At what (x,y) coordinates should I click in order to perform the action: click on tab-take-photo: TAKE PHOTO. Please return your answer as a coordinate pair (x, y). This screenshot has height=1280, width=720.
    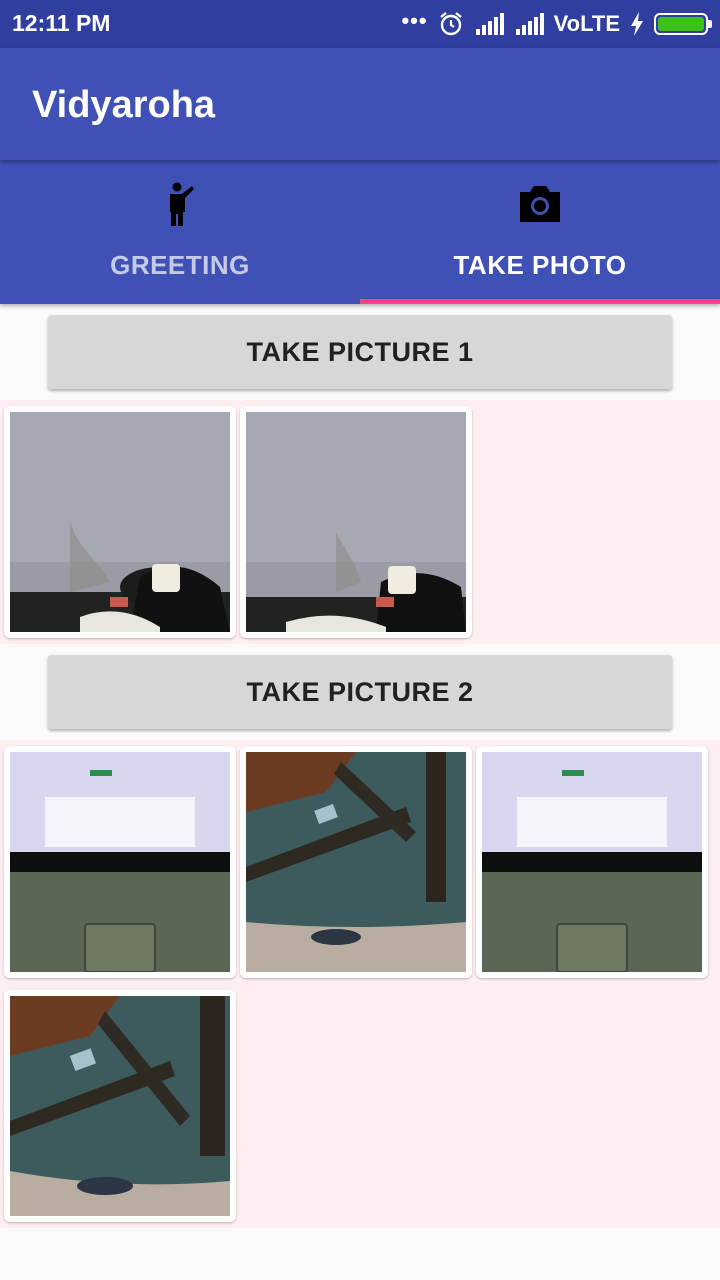
    Looking at the image, I should click on (540, 232).